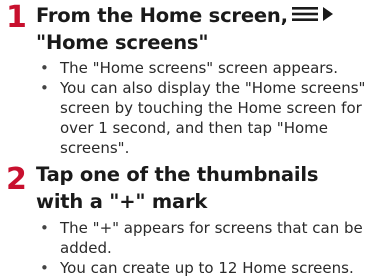  Describe the element at coordinates (327, 14) in the screenshot. I see `right-triangle-icon` at that location.